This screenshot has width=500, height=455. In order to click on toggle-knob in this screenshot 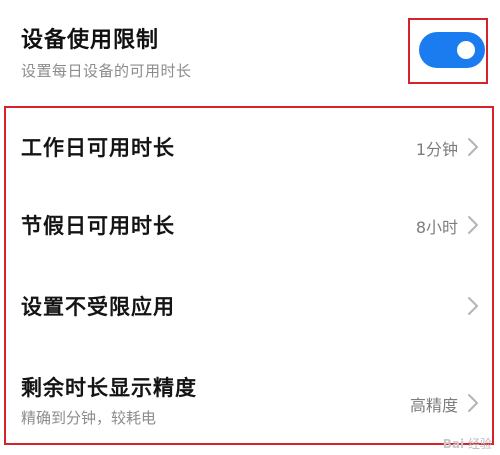, I will do `click(466, 50)`.